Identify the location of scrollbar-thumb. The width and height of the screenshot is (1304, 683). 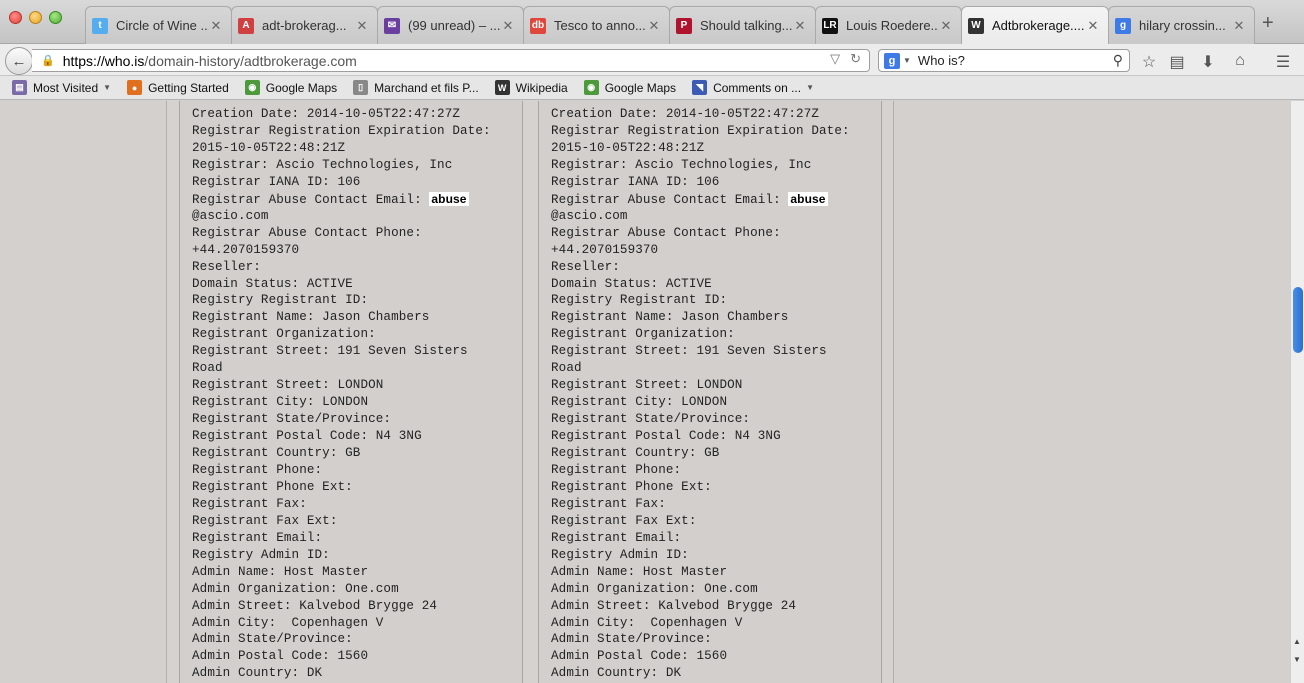
(1298, 320).